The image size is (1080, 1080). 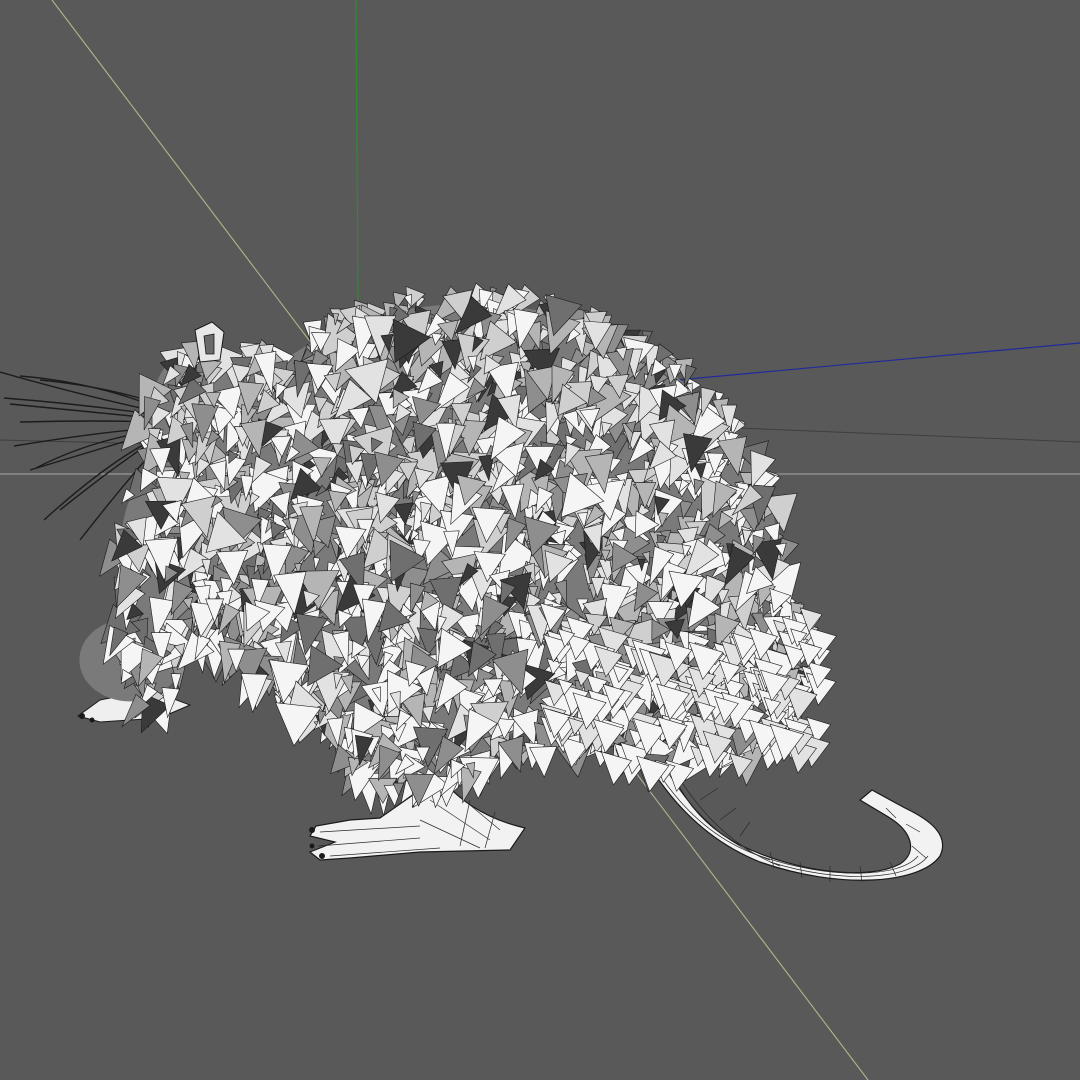 What do you see at coordinates (884, 434) in the screenshot?
I see `grid-line-diagonal` at bounding box center [884, 434].